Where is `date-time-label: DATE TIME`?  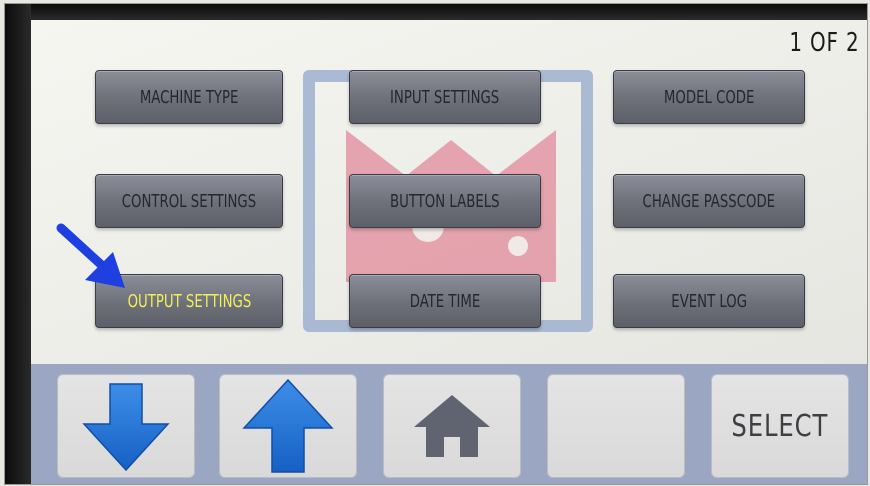
date-time-label: DATE TIME is located at coordinates (445, 301).